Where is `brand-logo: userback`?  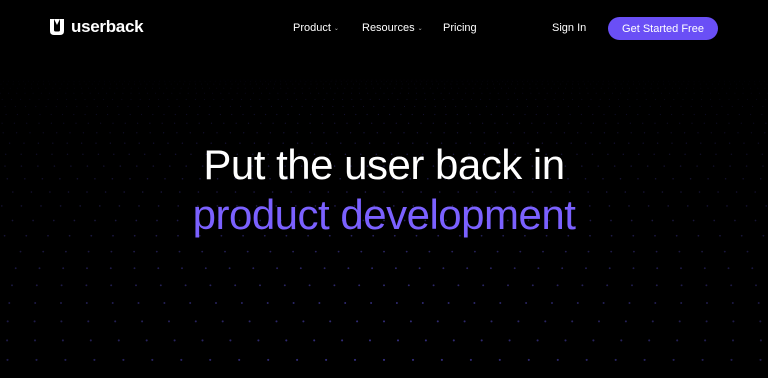
brand-logo: userback is located at coordinates (96, 27).